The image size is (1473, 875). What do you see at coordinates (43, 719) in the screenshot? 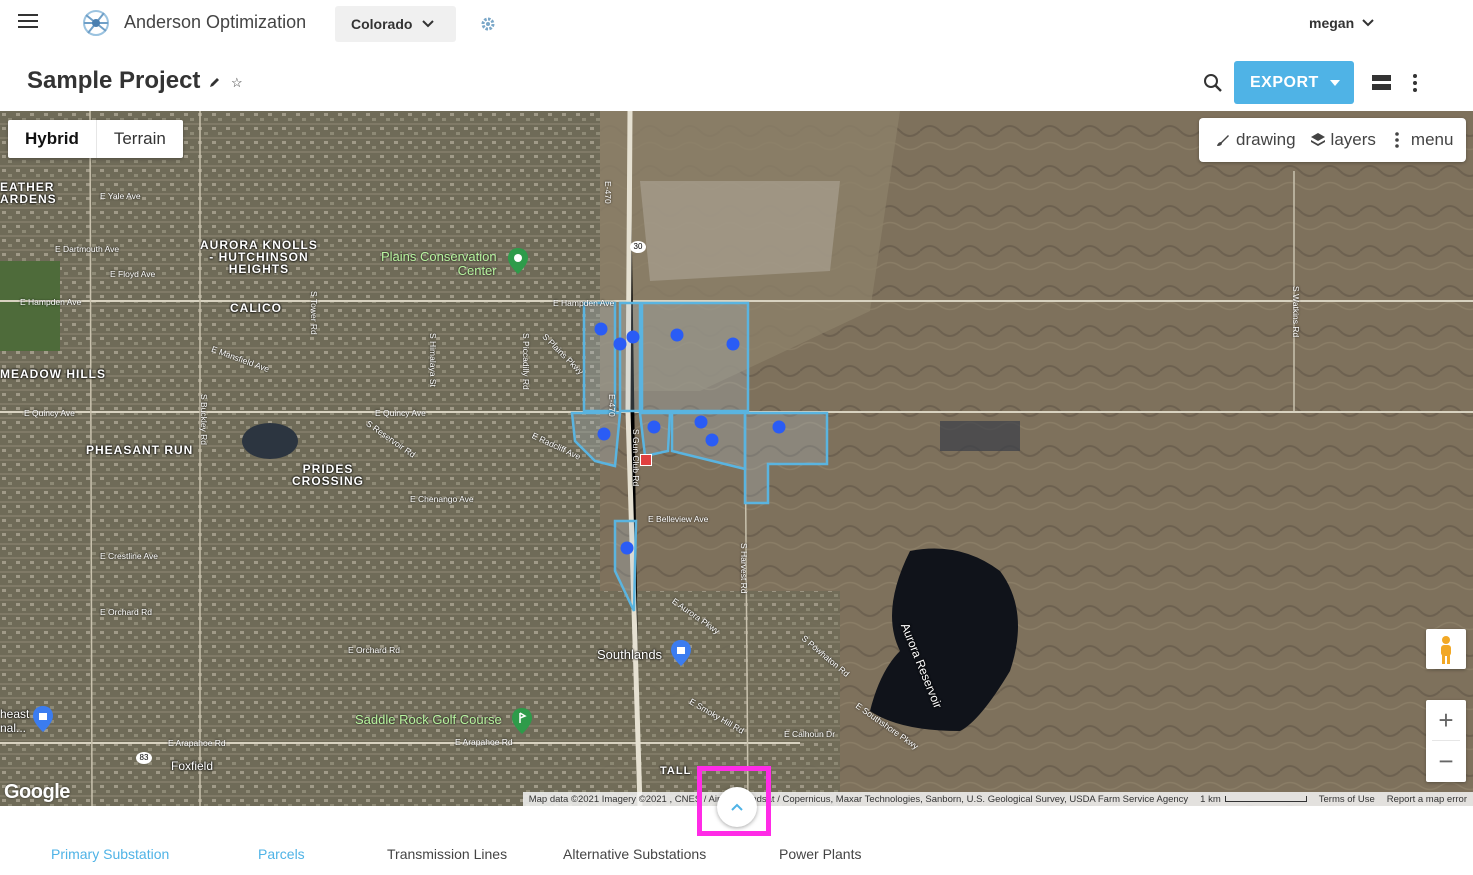
I see `school-pin-icon` at bounding box center [43, 719].